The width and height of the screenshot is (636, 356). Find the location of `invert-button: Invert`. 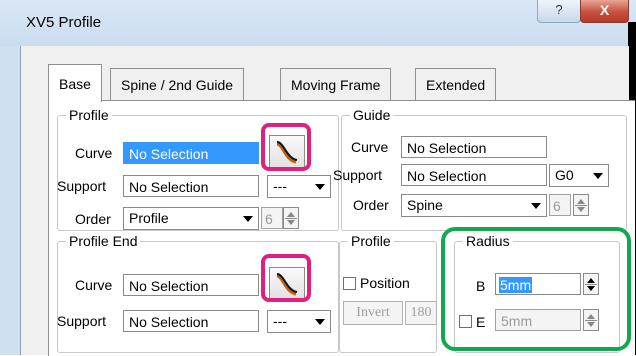

invert-button: Invert is located at coordinates (373, 313).